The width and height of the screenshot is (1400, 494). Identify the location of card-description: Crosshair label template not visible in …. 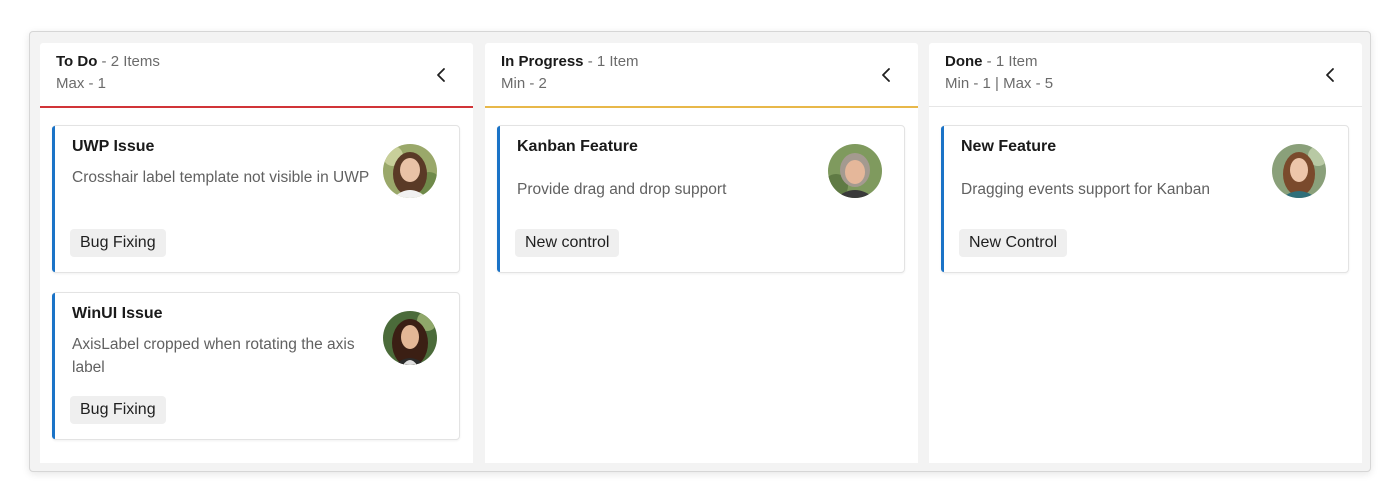
(221, 177).